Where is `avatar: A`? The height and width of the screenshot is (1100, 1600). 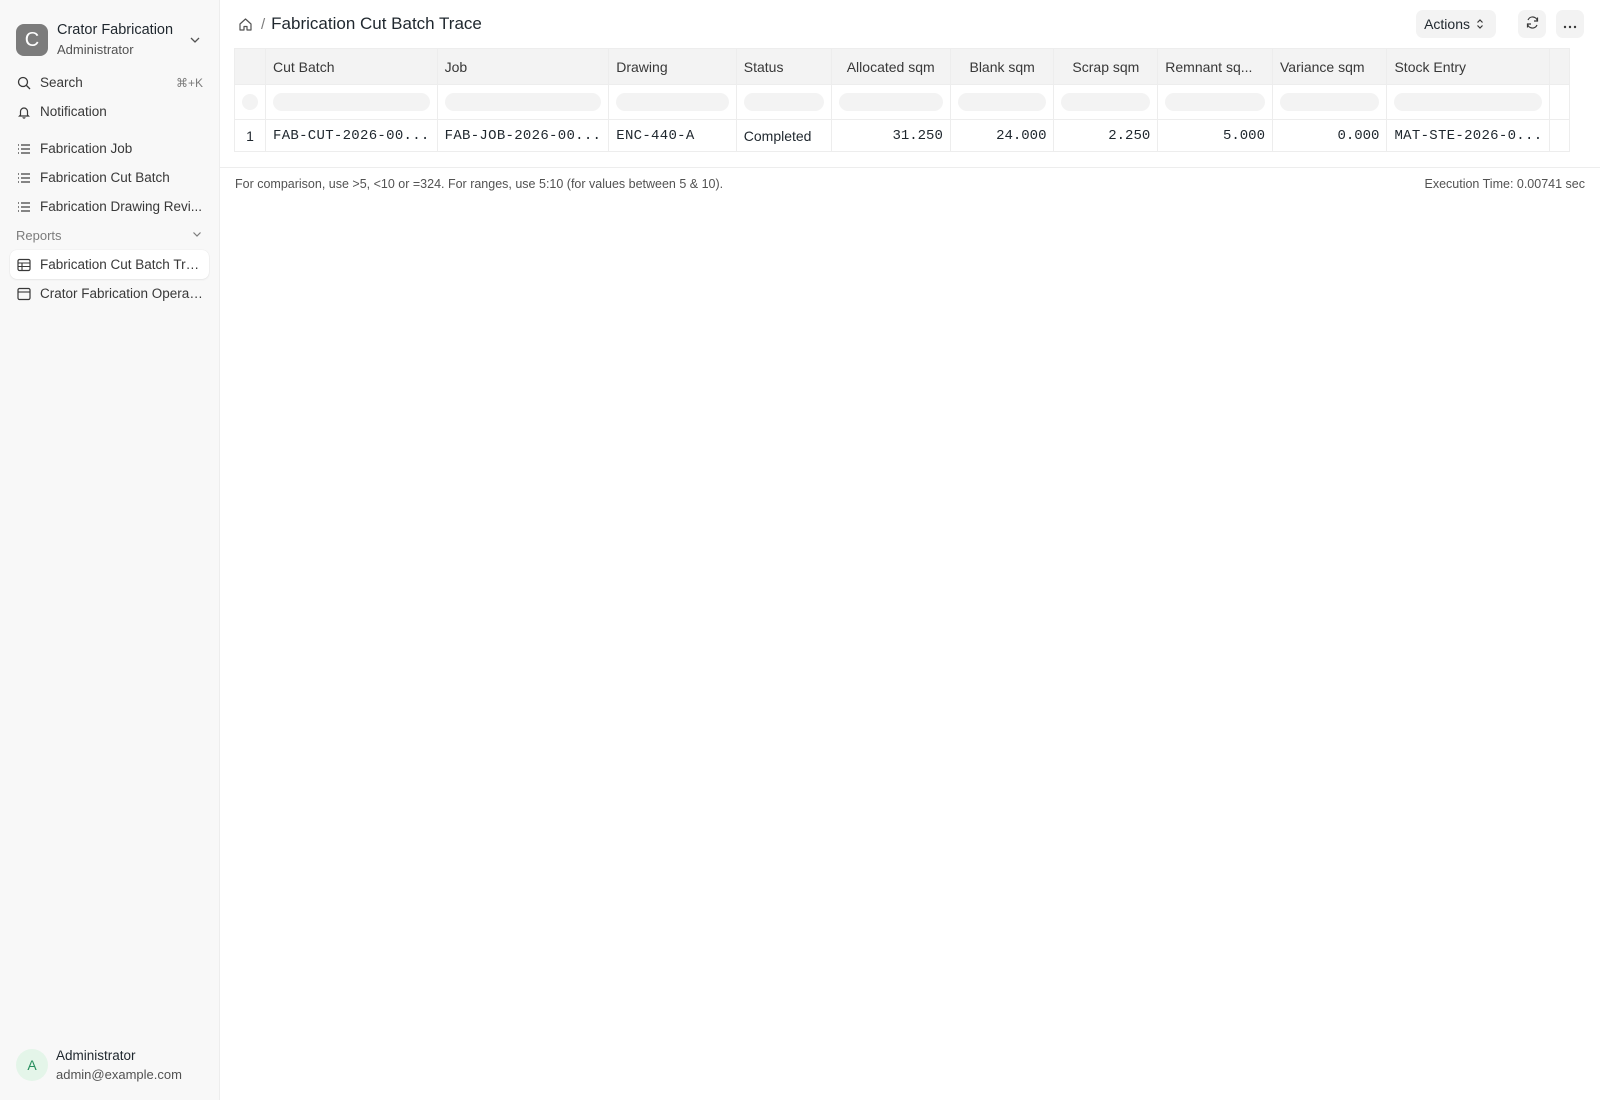 avatar: A is located at coordinates (32, 1065).